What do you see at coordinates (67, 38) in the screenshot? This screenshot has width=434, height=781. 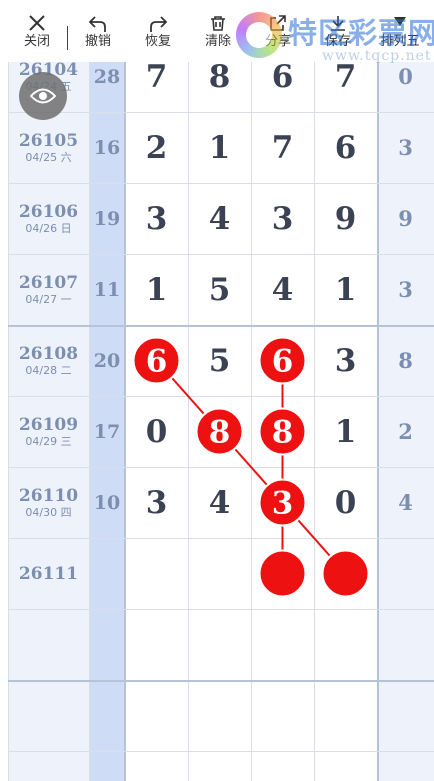 I see `toolbar-divider` at bounding box center [67, 38].